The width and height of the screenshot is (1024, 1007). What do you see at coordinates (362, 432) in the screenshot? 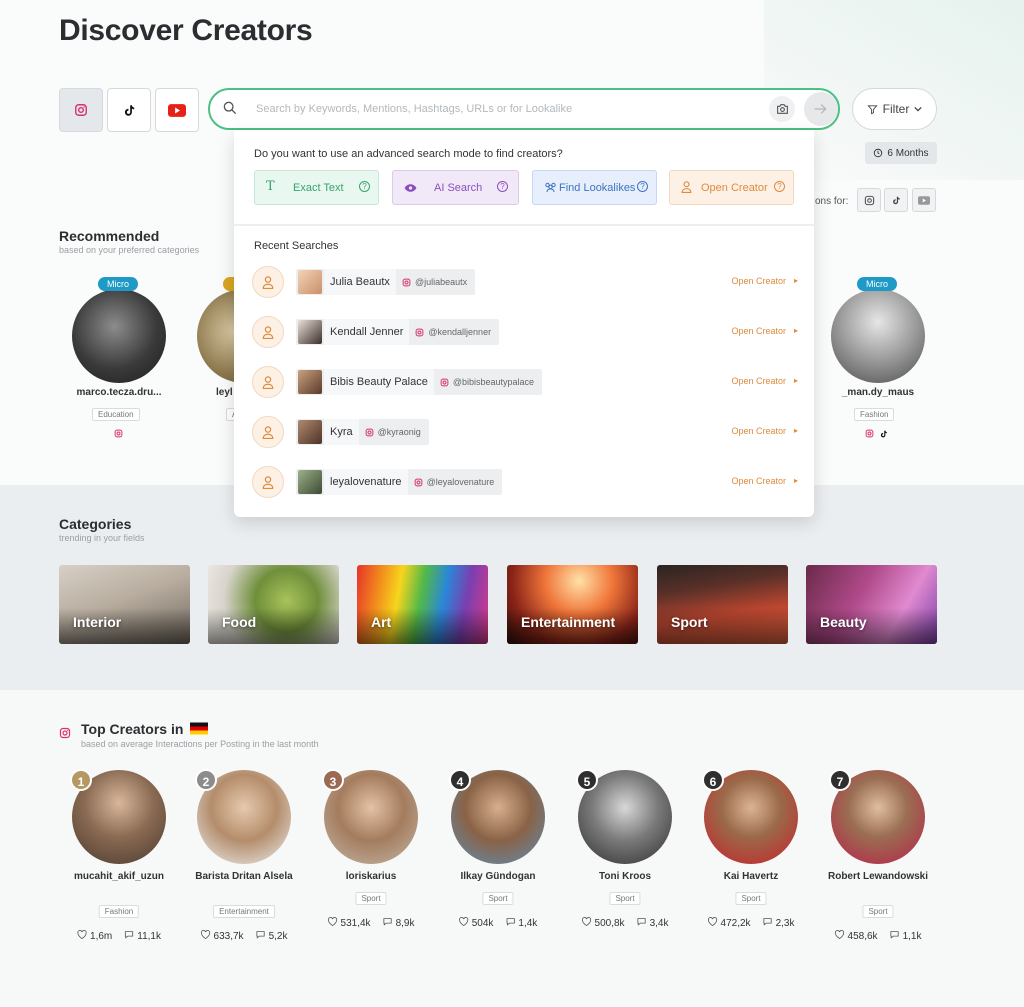
I see `creator-chip: Kyra @kyraonig` at bounding box center [362, 432].